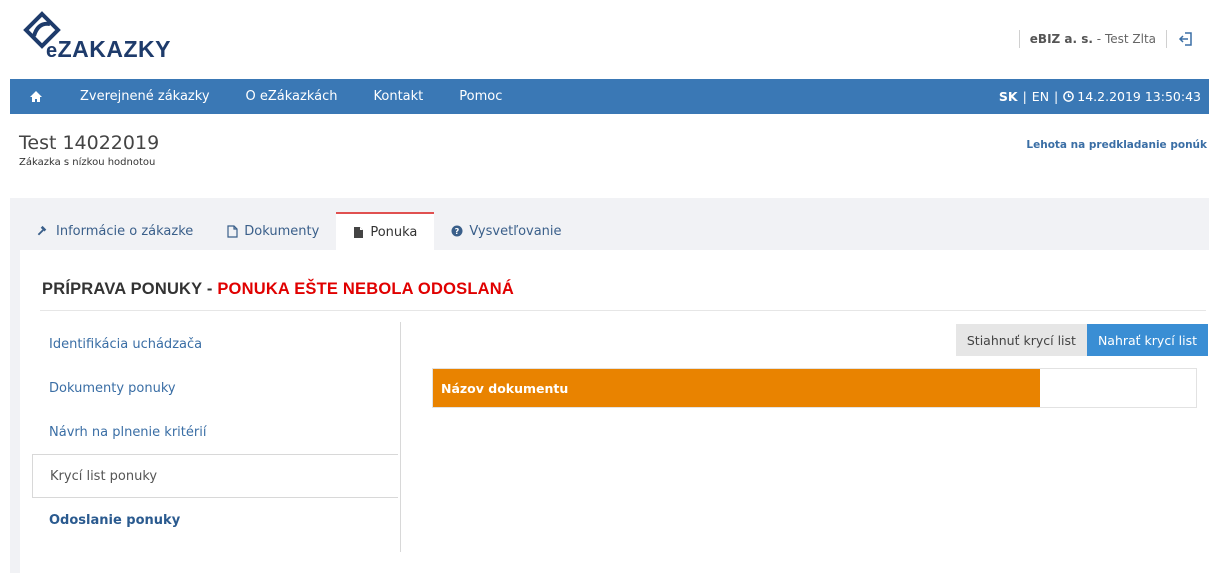 The image size is (1209, 573). What do you see at coordinates (216, 520) in the screenshot?
I see `side-item-send-offer: Odoslanie ponuky` at bounding box center [216, 520].